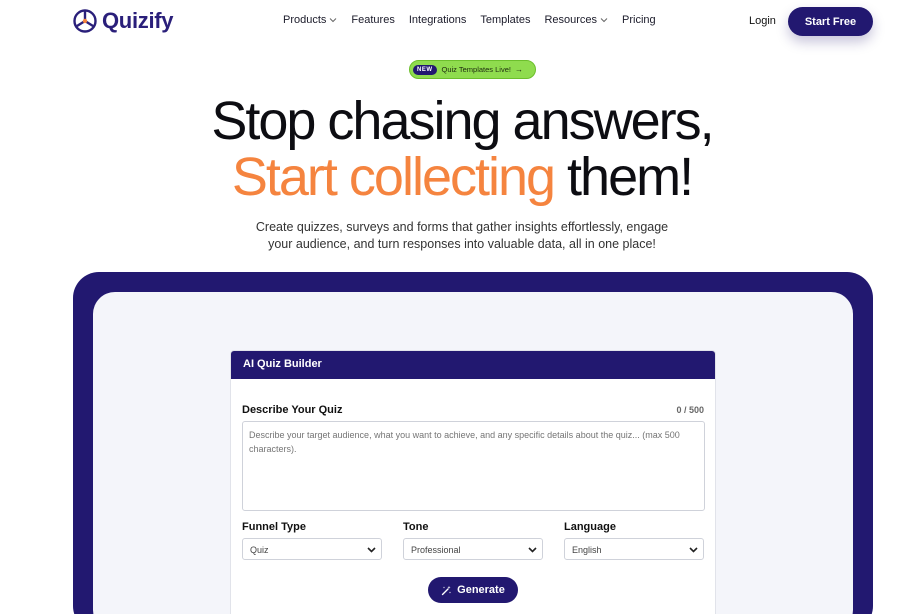 Image resolution: width=924 pixels, height=614 pixels. I want to click on nav-item-label: Pricing, so click(639, 20).